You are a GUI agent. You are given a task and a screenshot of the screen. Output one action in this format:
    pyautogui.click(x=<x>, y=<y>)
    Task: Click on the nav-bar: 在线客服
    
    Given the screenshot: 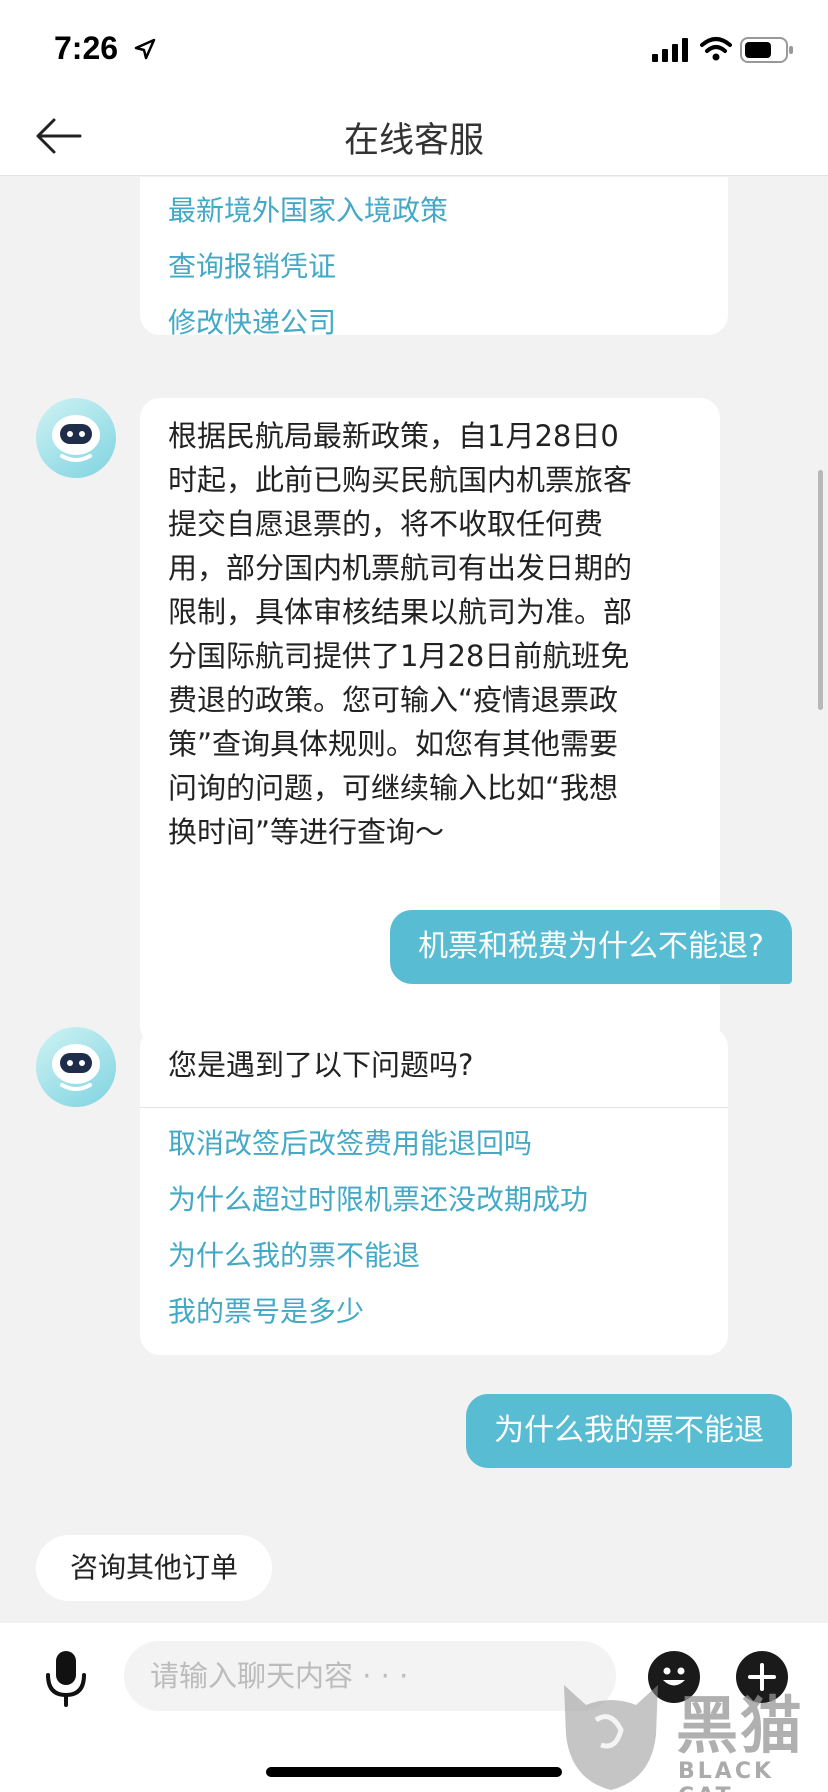 What is the action you would take?
    pyautogui.click(x=414, y=138)
    